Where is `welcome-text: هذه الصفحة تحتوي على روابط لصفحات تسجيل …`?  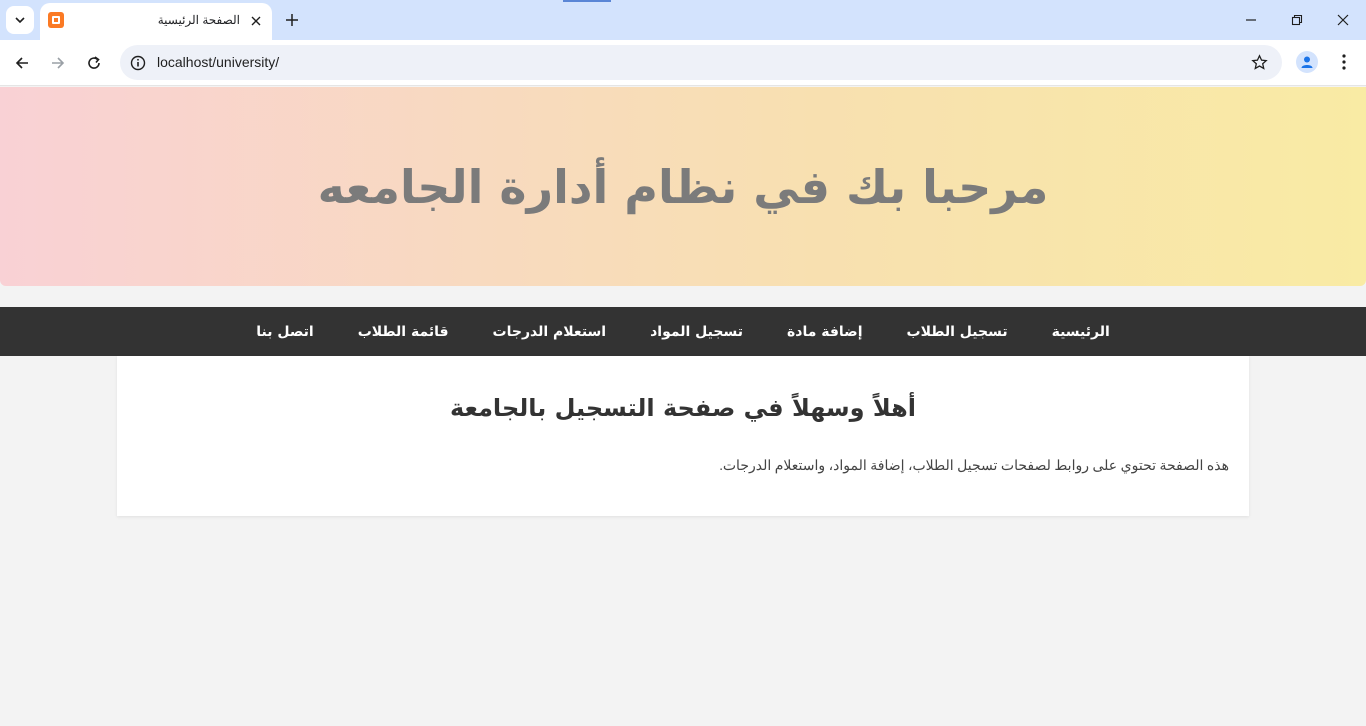
welcome-text: هذه الصفحة تحتوي على روابط لصفحات تسجيل … is located at coordinates (974, 466).